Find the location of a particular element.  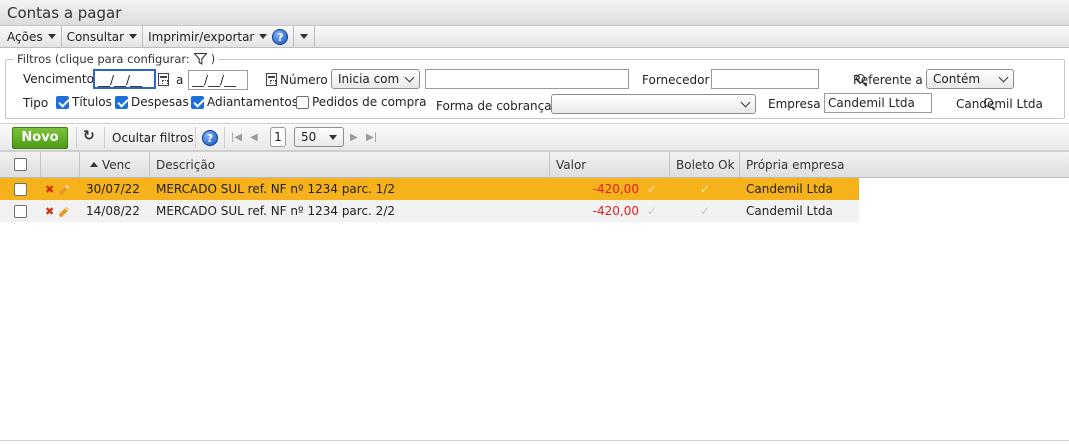

checkbox-adiantamentos is located at coordinates (197, 102).